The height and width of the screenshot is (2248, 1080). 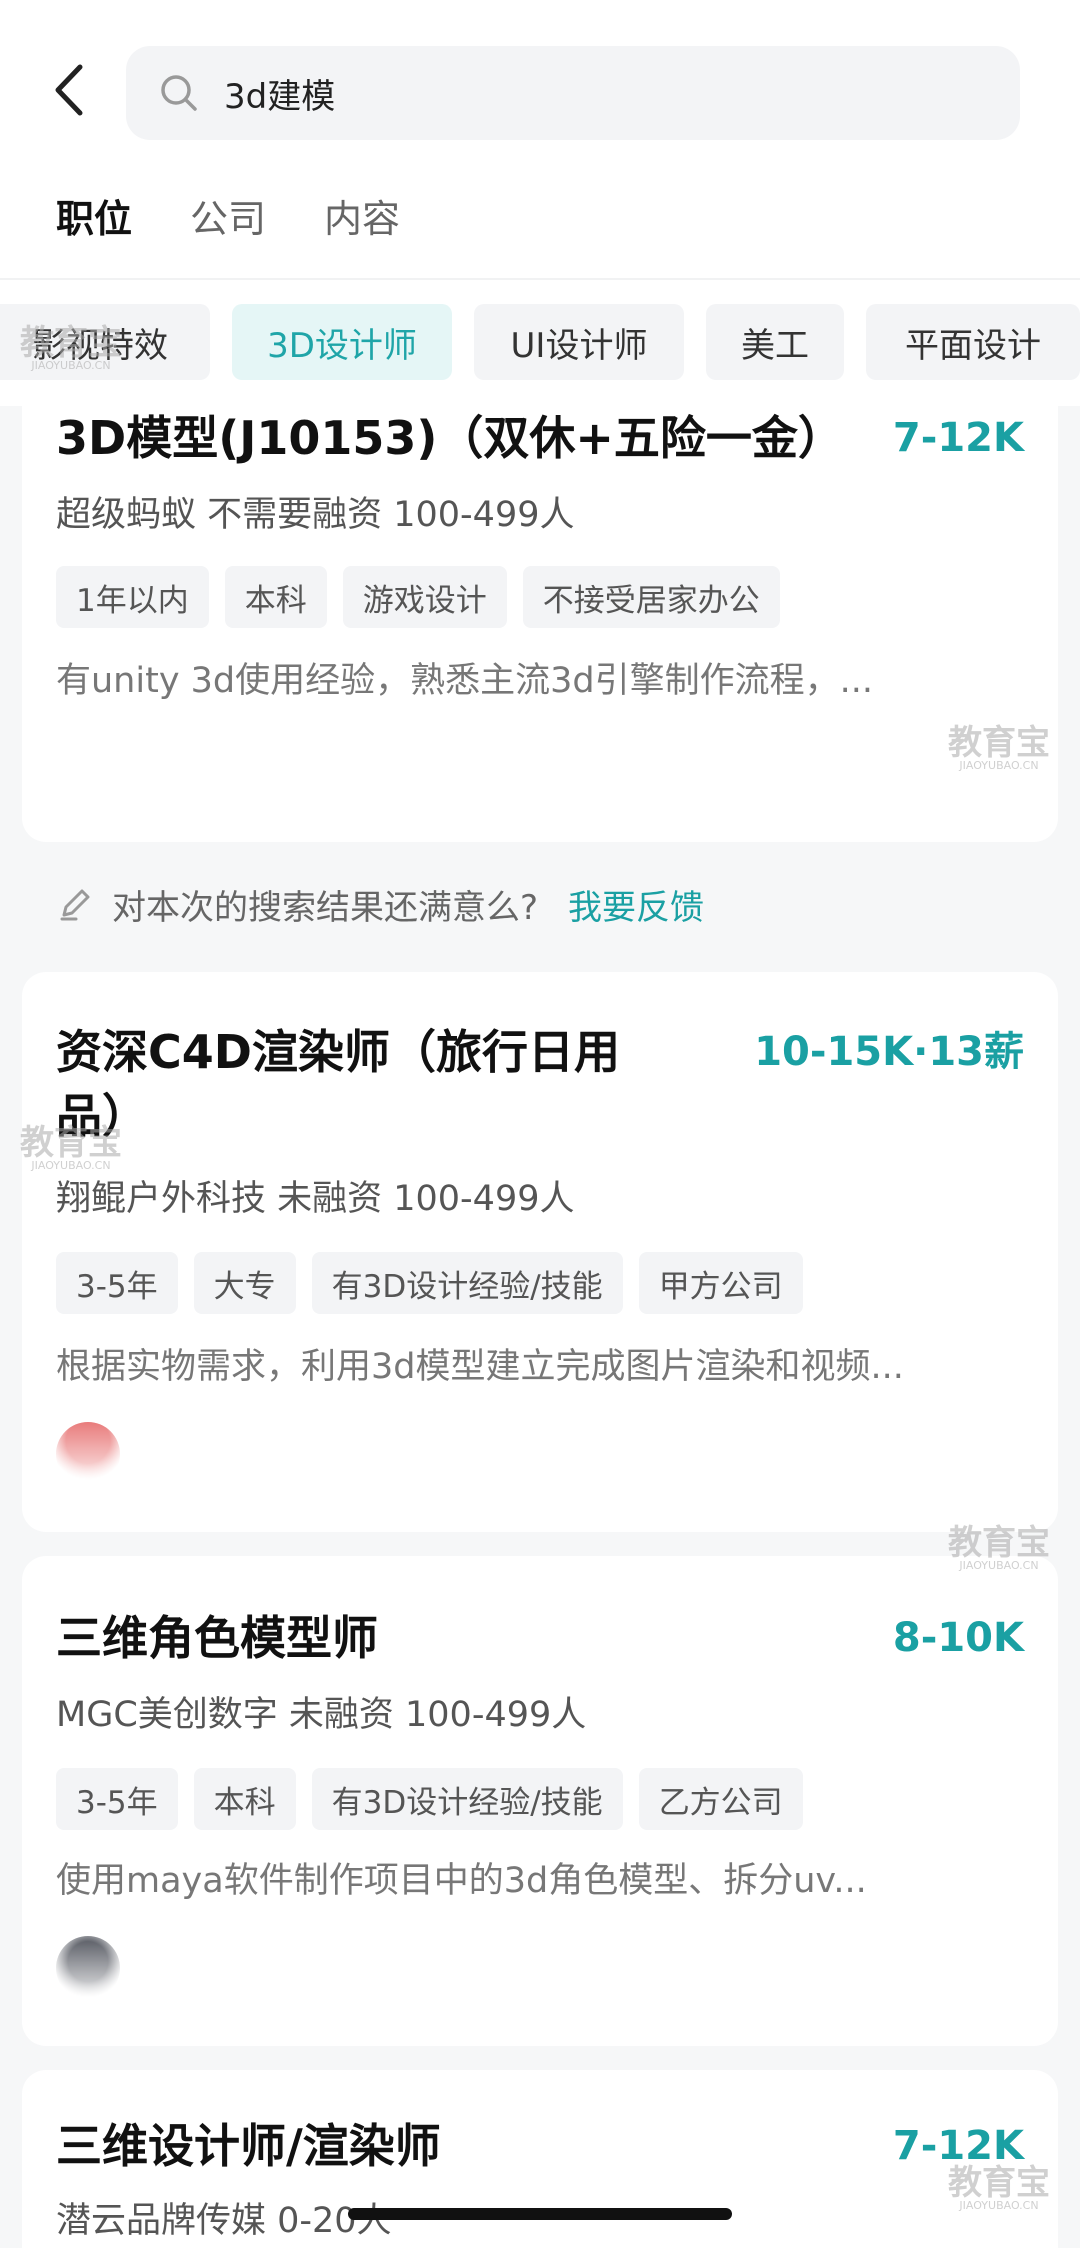 I want to click on job-title: 三维设计师/渲染师, so click(x=248, y=2146).